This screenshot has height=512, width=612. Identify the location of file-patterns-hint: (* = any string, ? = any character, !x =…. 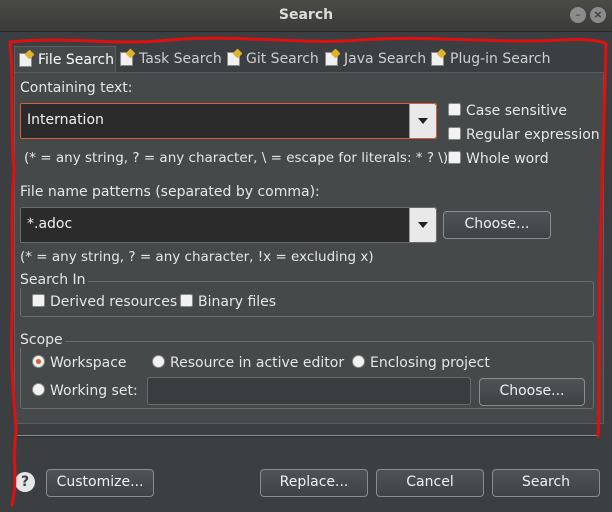
(197, 257).